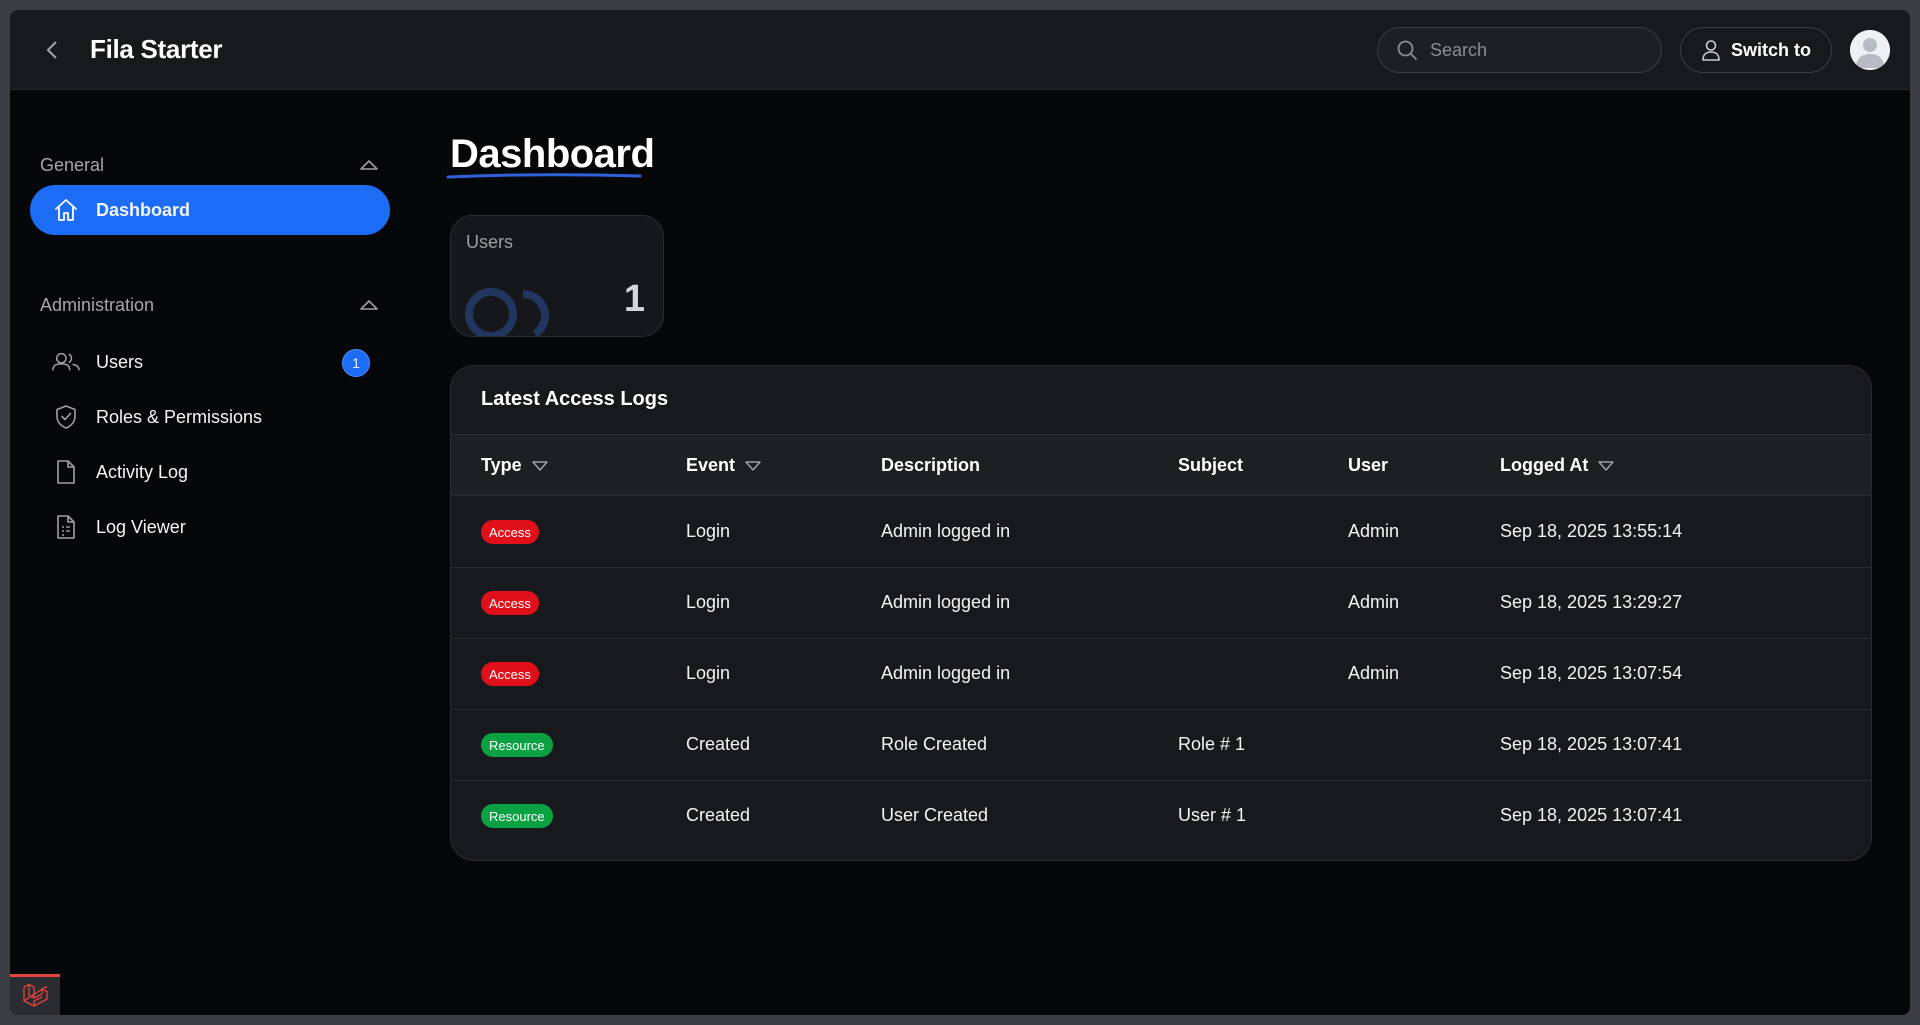 This screenshot has height=1025, width=1920. I want to click on user-icon, so click(1711, 50).